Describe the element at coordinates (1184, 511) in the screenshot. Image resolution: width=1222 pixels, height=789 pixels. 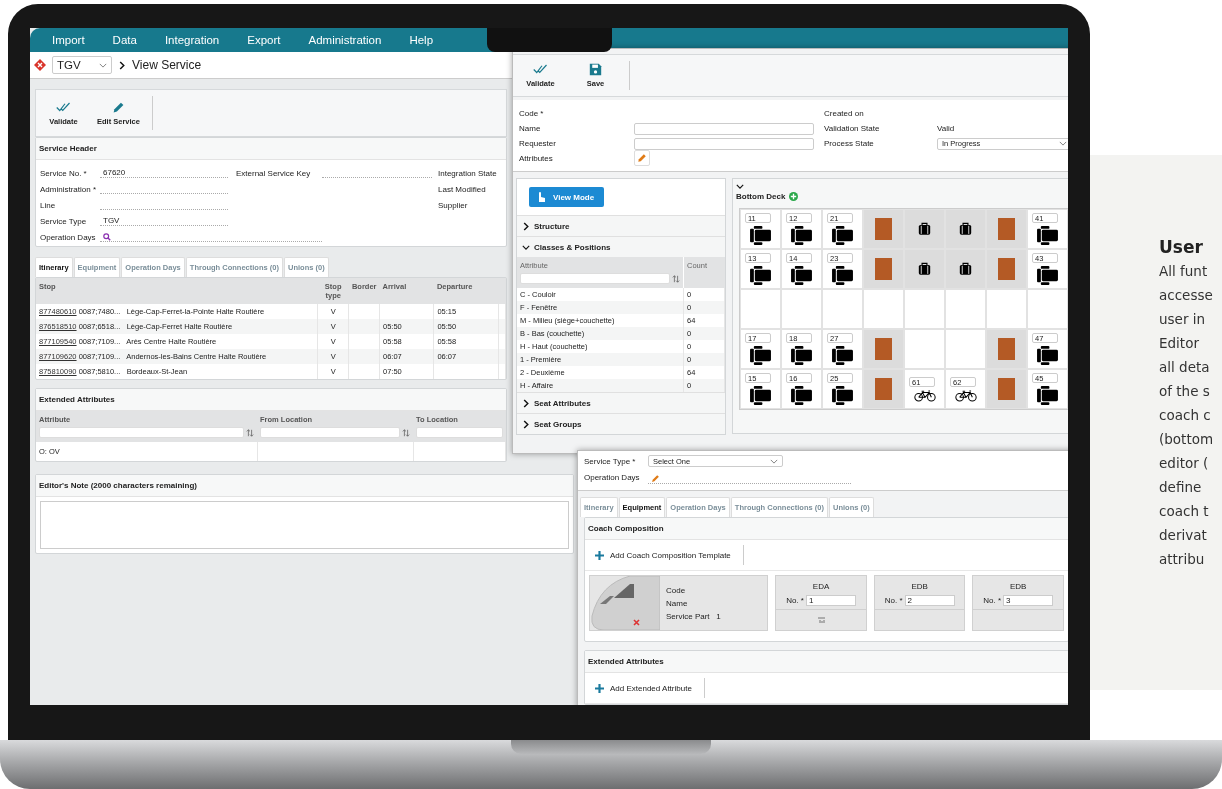
I see `panel-text: coach t` at that location.